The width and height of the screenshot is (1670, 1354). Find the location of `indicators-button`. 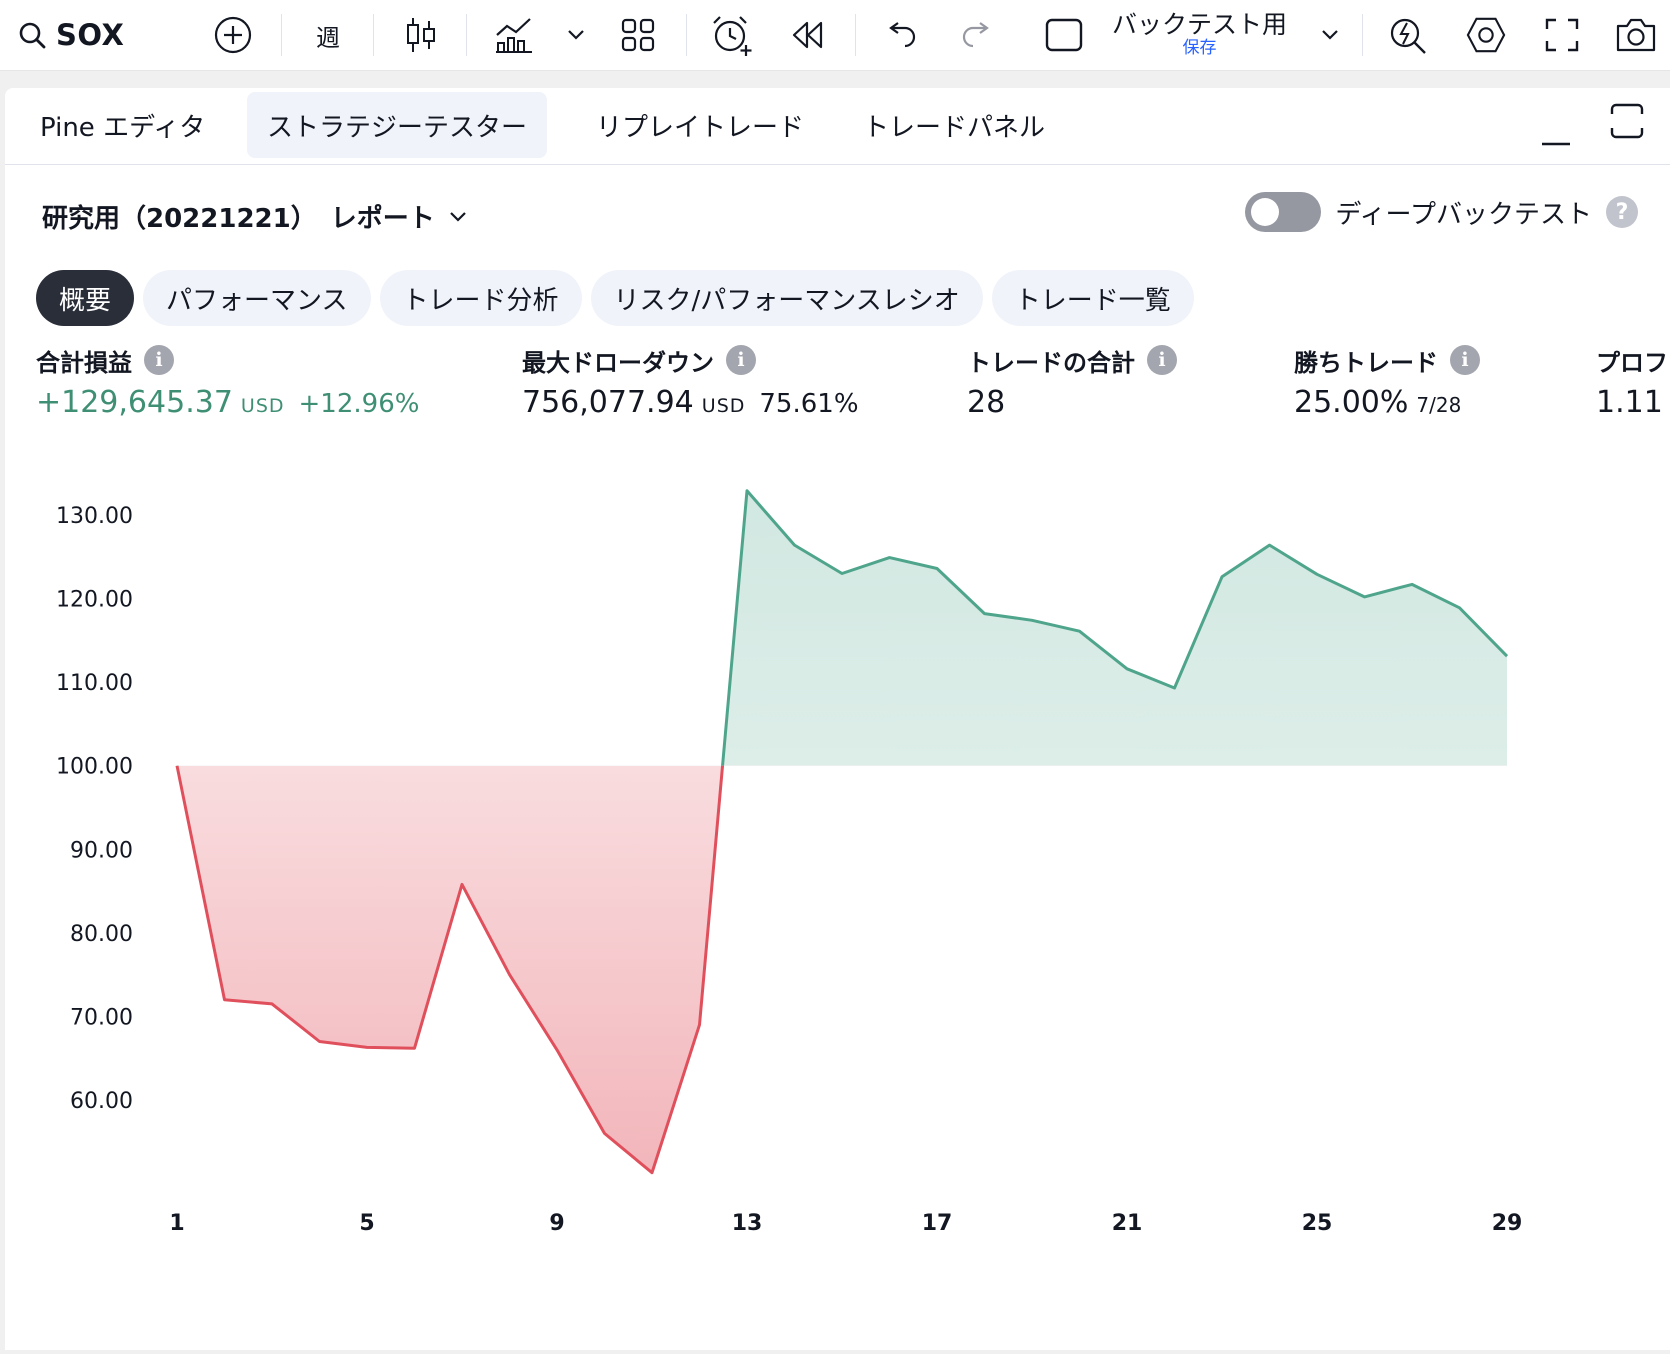

indicators-button is located at coordinates (514, 35).